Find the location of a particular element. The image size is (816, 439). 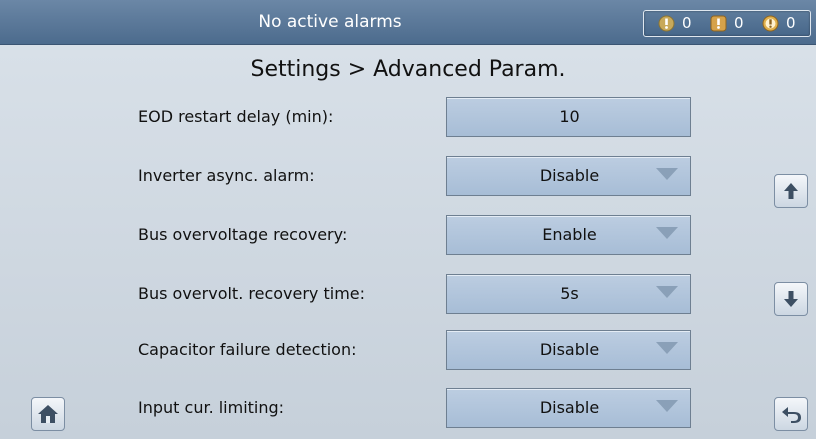

eod-restart-delay-input: 10 is located at coordinates (568, 117).